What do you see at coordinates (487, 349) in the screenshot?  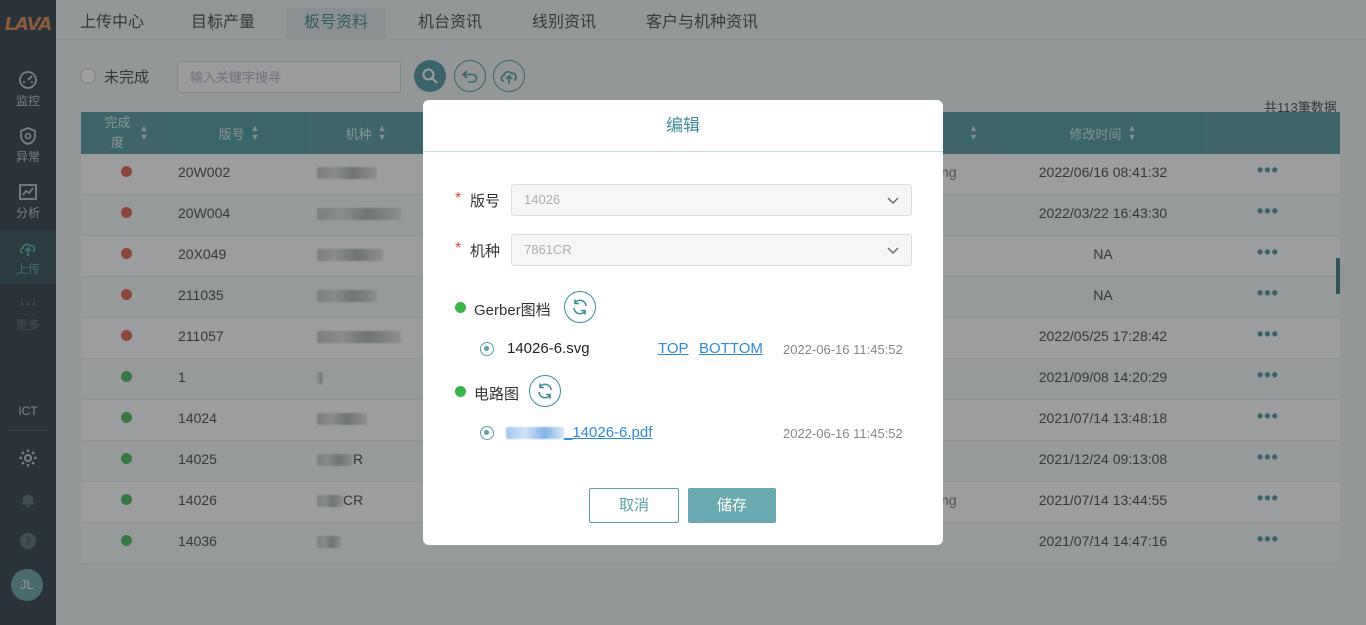 I see `gerber-file-radio` at bounding box center [487, 349].